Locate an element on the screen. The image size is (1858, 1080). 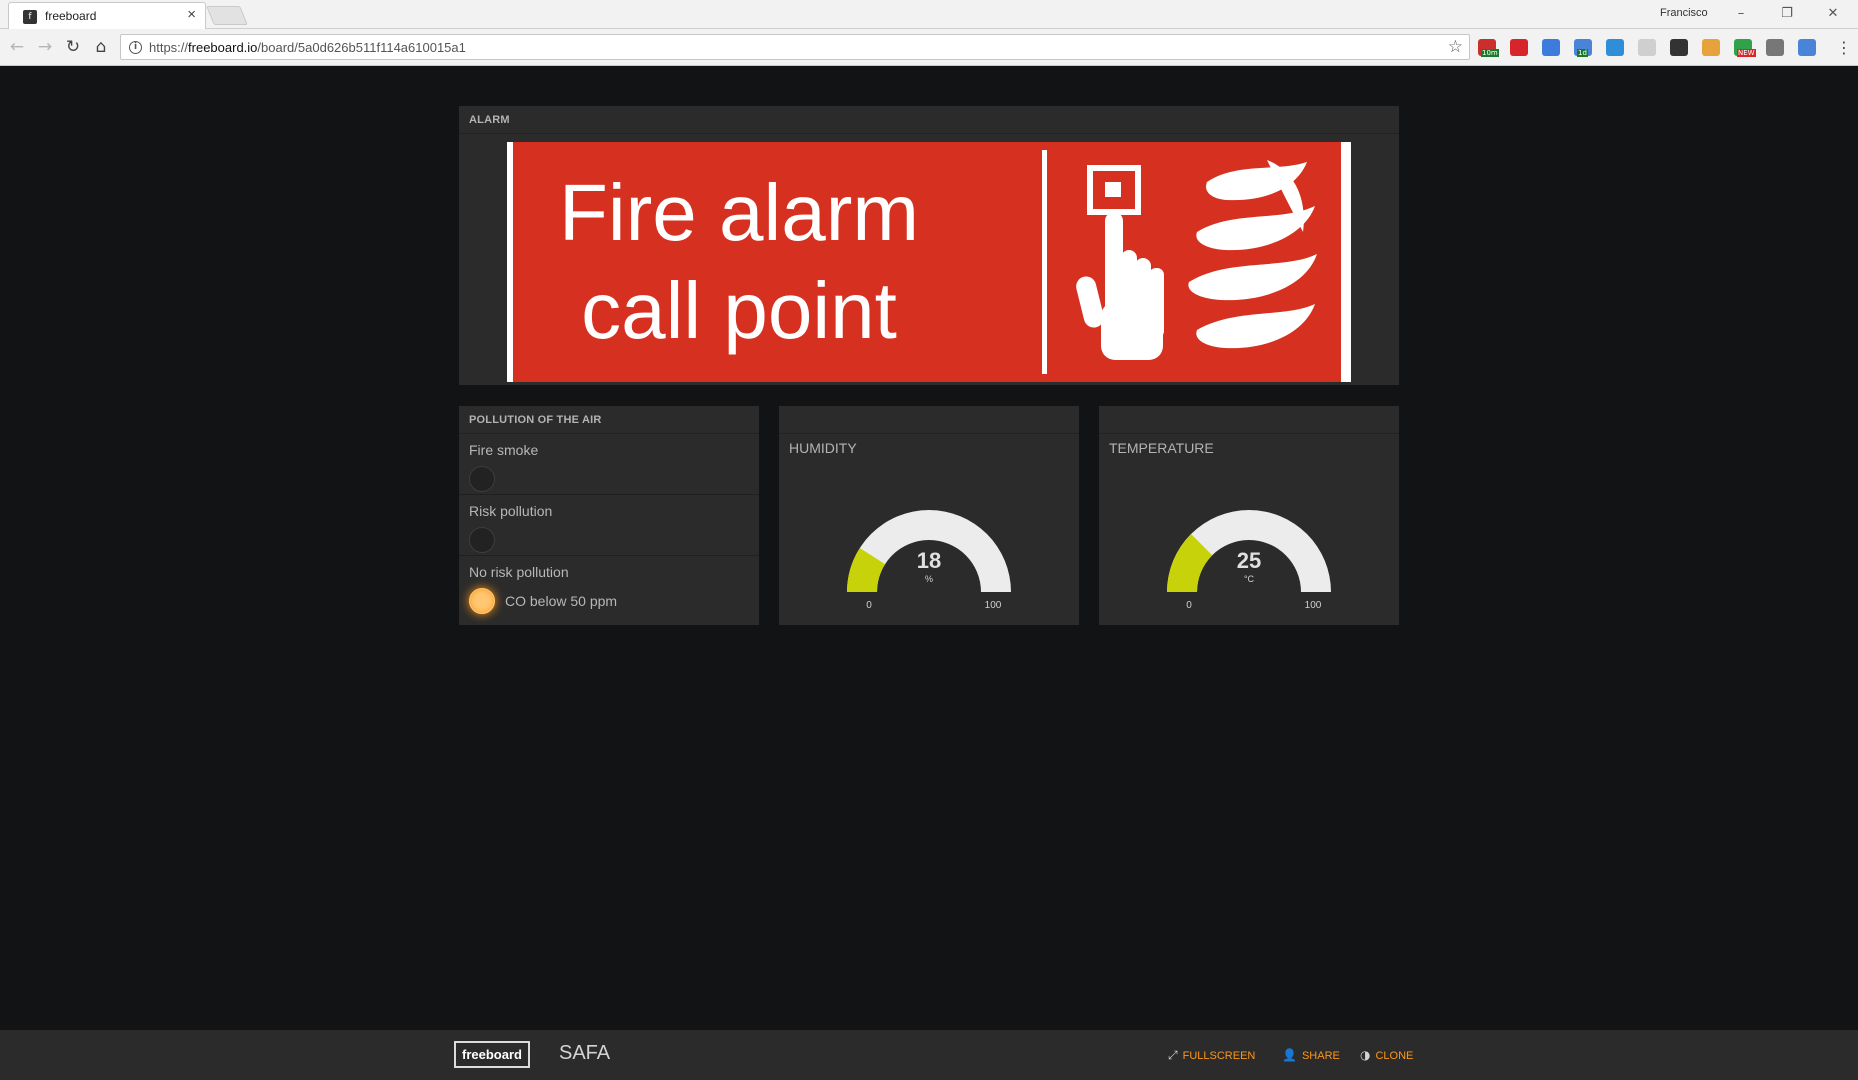
new-tab-button is located at coordinates (227, 15).